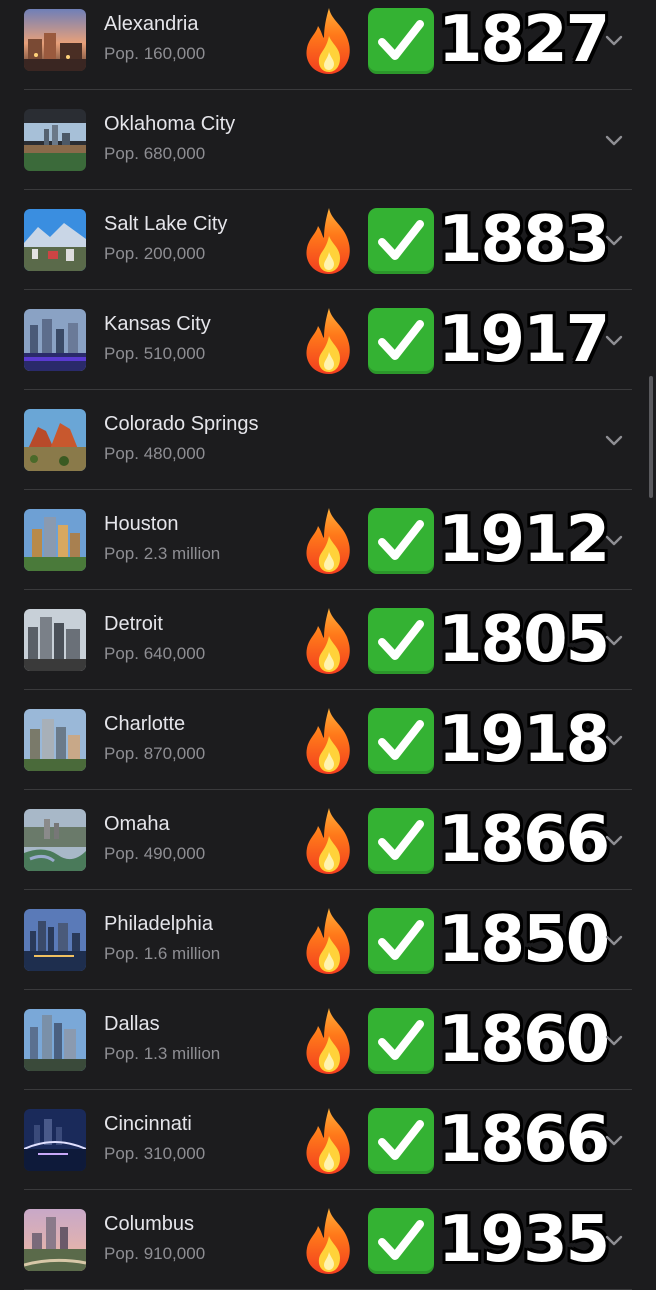 The image size is (656, 1290). I want to click on city-population: Pop. 510,000, so click(155, 353).